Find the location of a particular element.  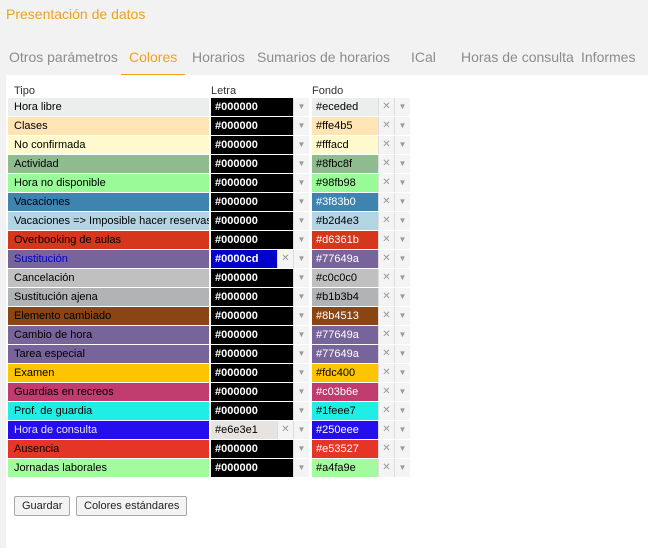

tab-horarios: Horarios is located at coordinates (218, 61).